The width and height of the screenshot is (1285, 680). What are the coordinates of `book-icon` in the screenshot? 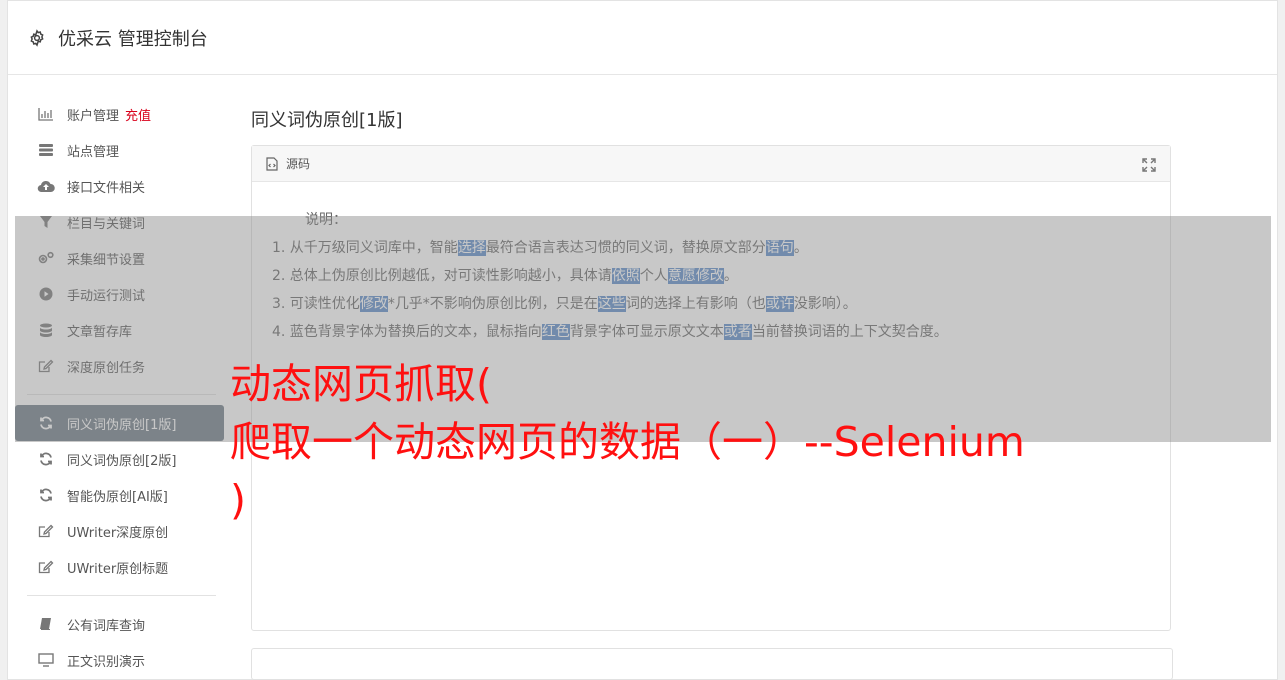 It's located at (46, 624).